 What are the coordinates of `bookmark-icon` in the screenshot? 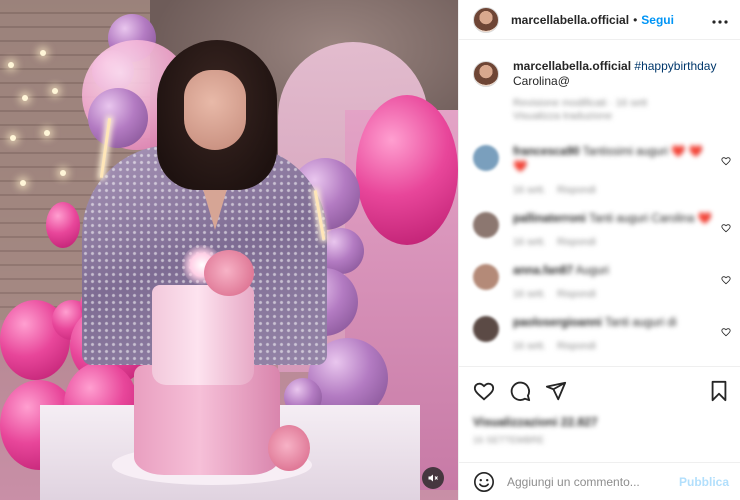 It's located at (719, 391).